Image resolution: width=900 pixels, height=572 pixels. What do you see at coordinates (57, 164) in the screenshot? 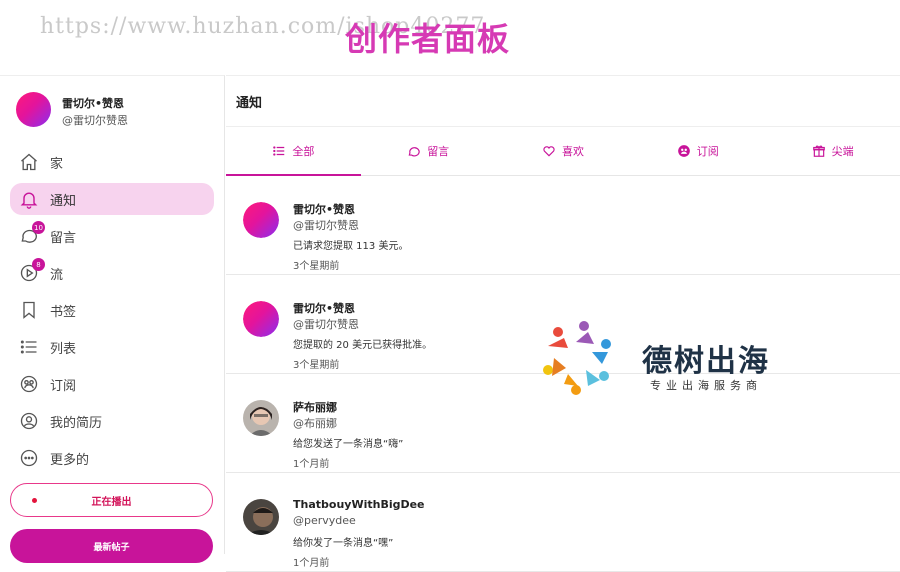
I see `sidebar-item-label: 家` at bounding box center [57, 164].